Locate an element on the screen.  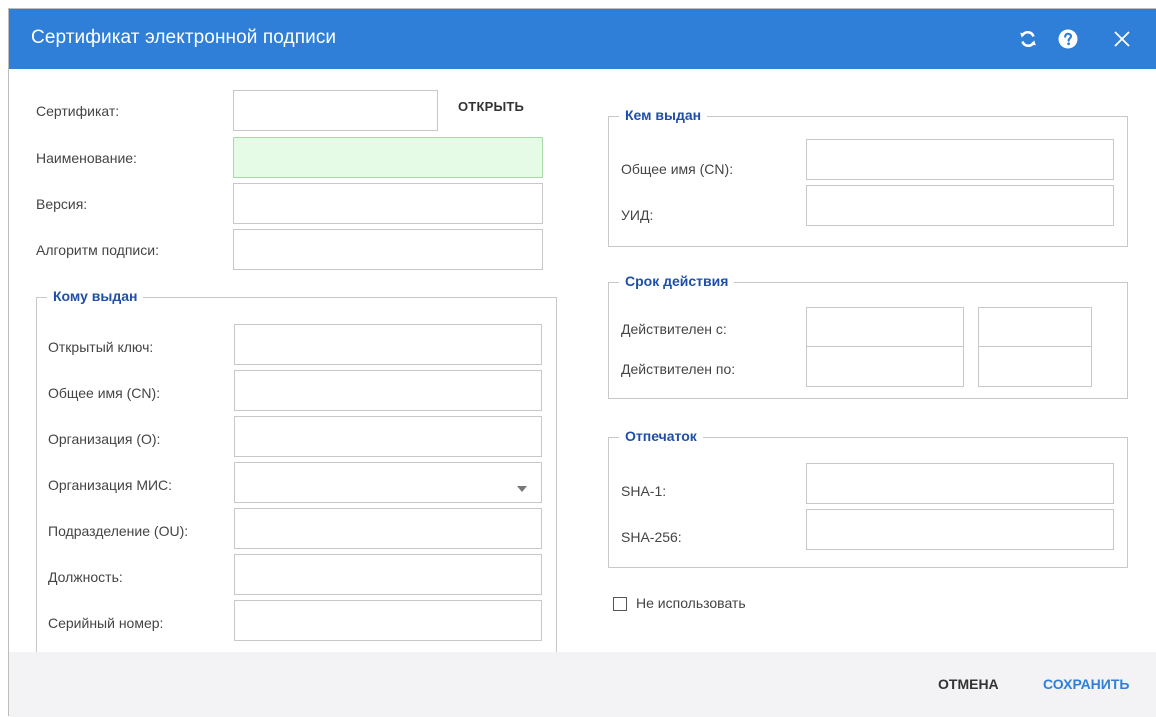
uid-label: УИД: is located at coordinates (637, 215).